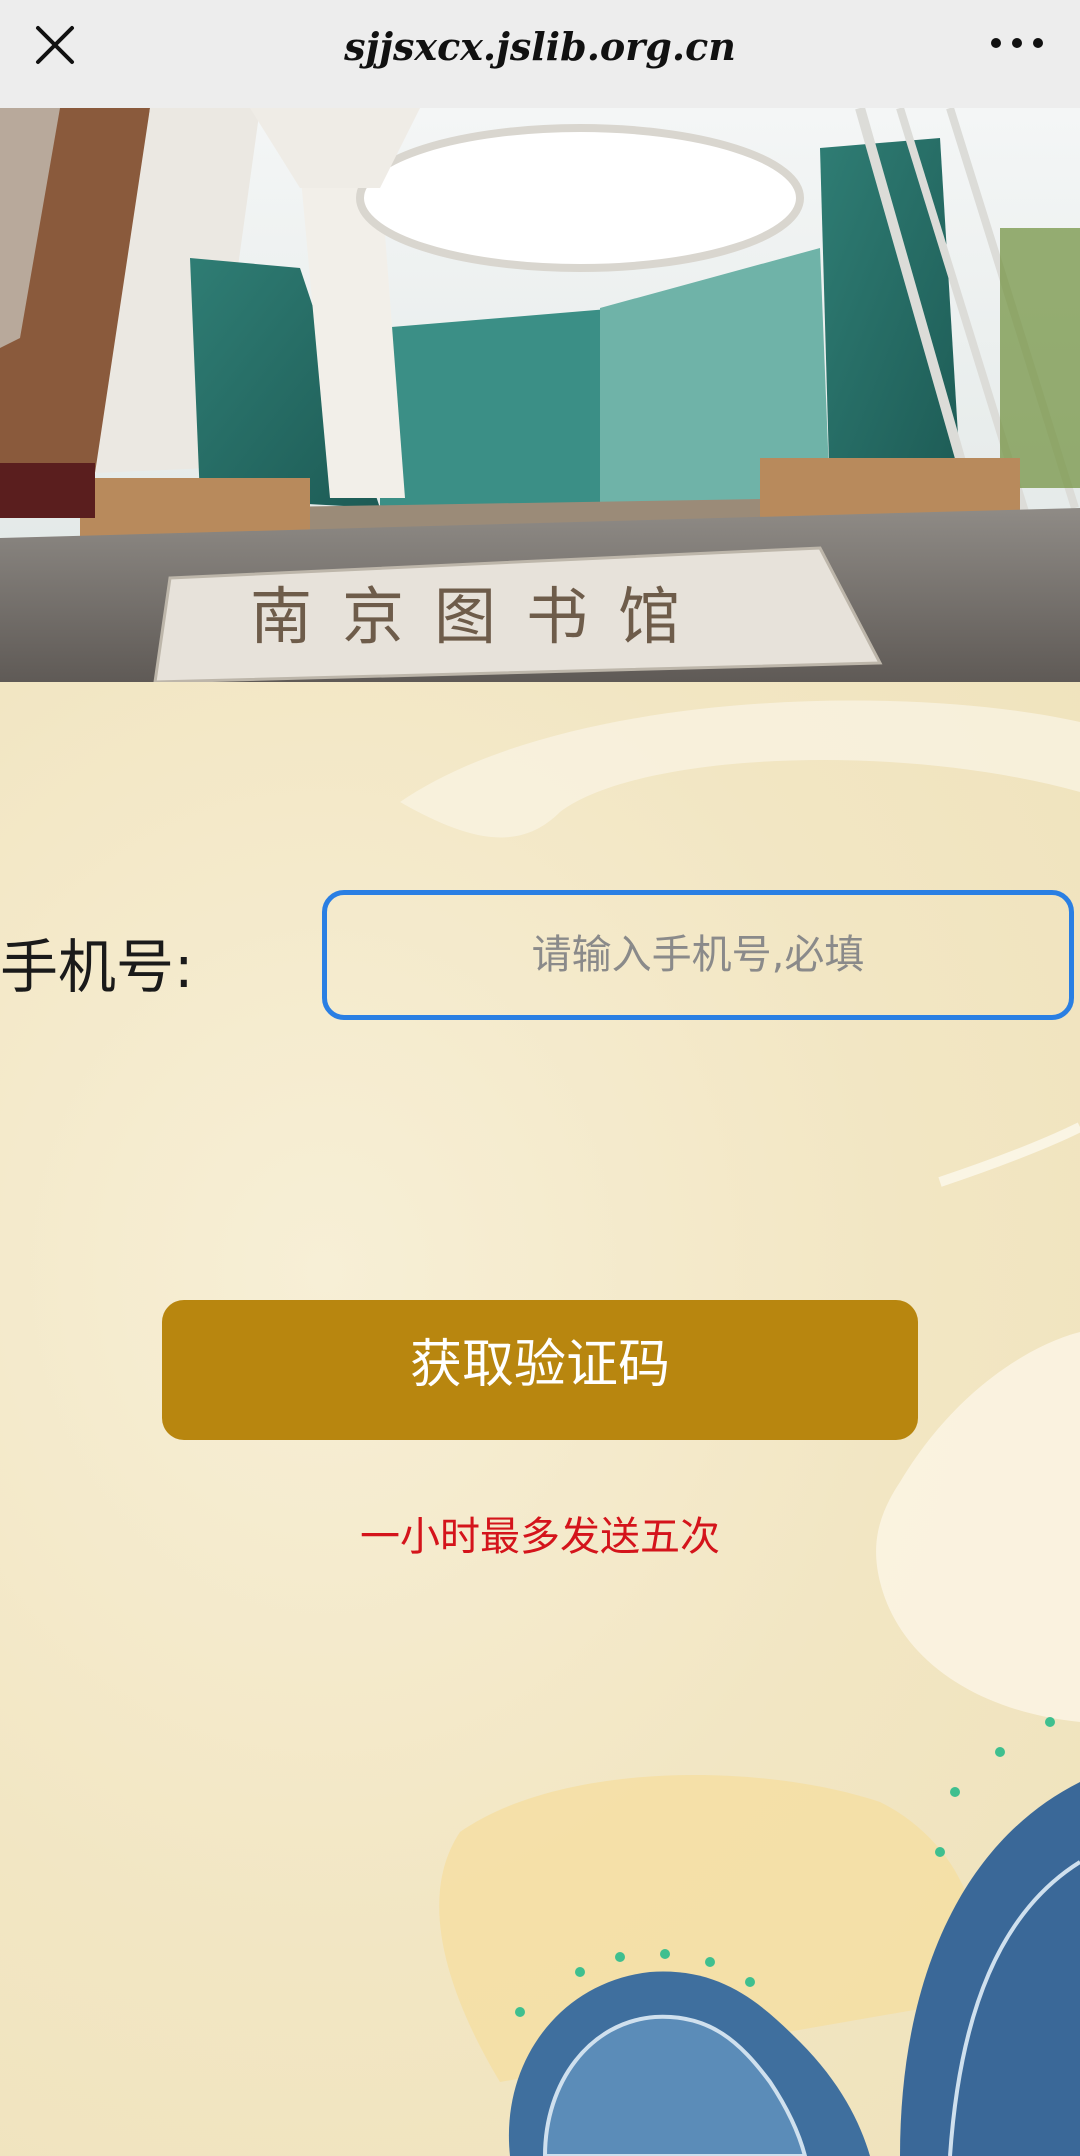 This screenshot has width=1080, height=2156. Describe the element at coordinates (540, 1537) in the screenshot. I see `send-limit-note: 一小时最多发送五次` at that location.